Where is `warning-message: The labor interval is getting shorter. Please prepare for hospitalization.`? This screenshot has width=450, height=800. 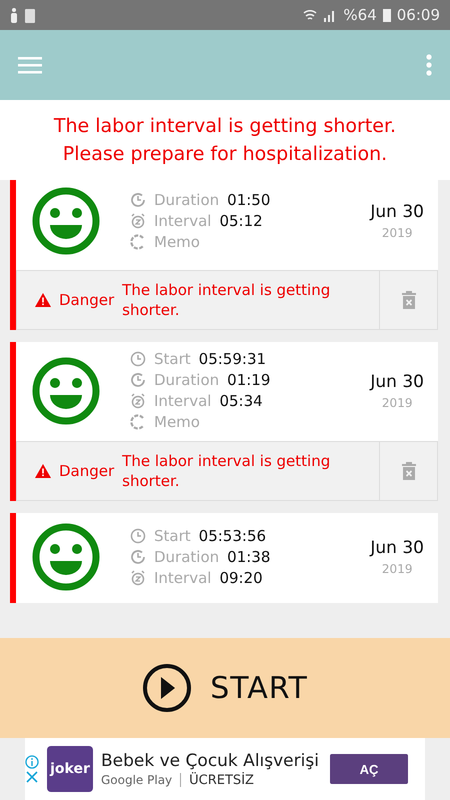 warning-message: The labor interval is getting shorter. Please prepare for hospitalization. is located at coordinates (225, 140).